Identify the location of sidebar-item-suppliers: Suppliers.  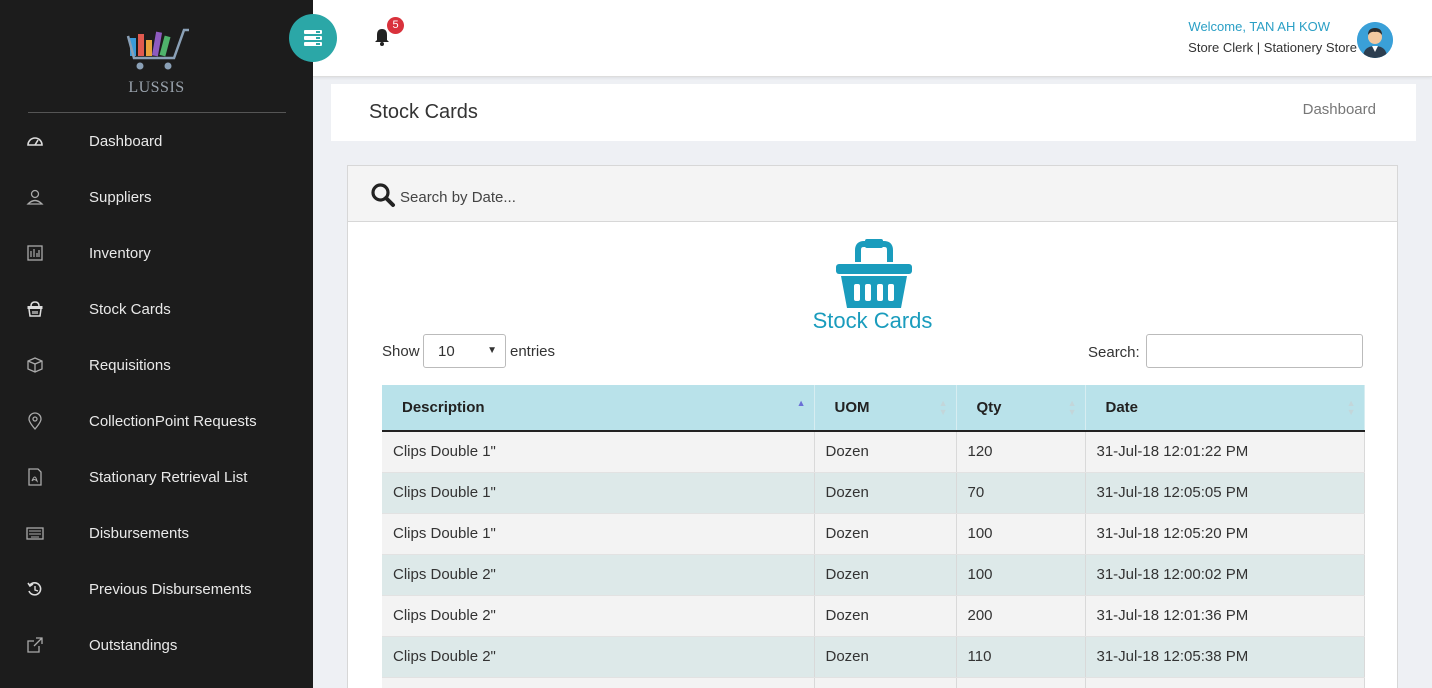
(156, 197).